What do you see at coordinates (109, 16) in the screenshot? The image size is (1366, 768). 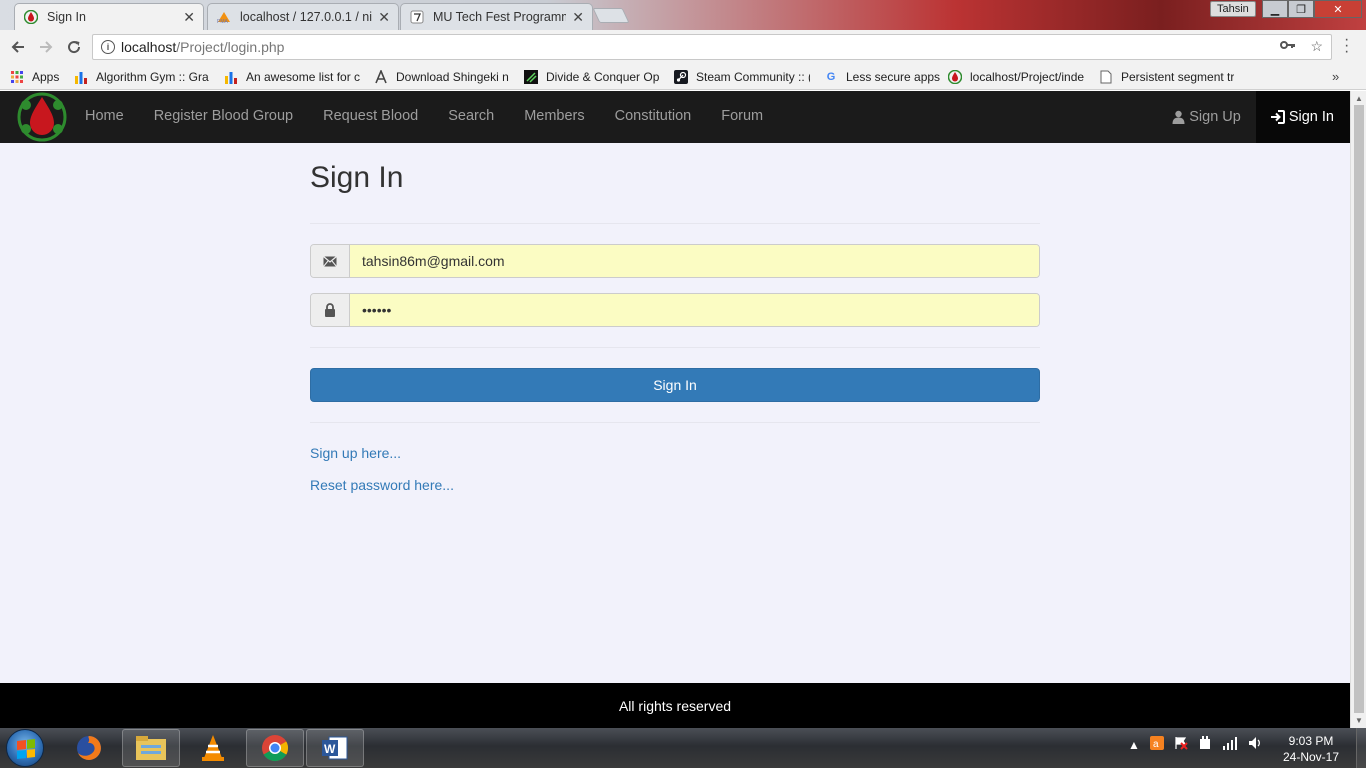 I see `tab-sign-in: Sign In ✕` at bounding box center [109, 16].